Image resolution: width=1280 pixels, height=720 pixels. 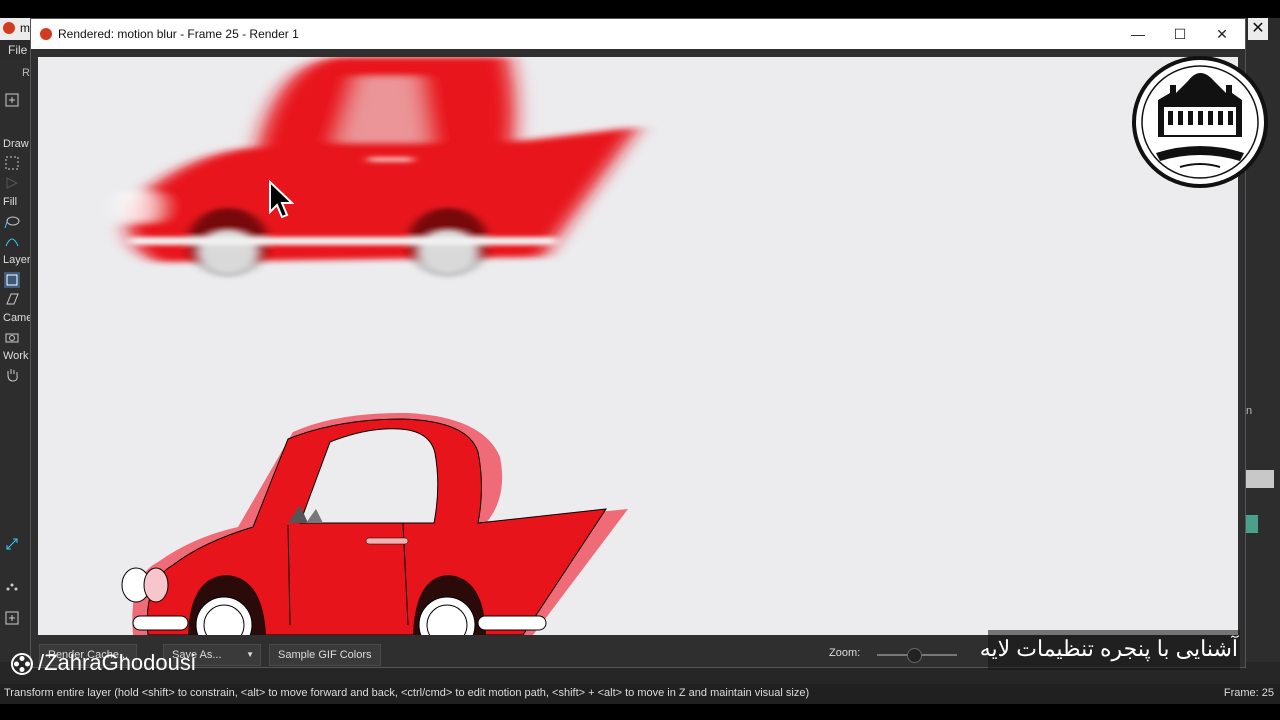 I want to click on minimize-button: —, so click(x=1138, y=34).